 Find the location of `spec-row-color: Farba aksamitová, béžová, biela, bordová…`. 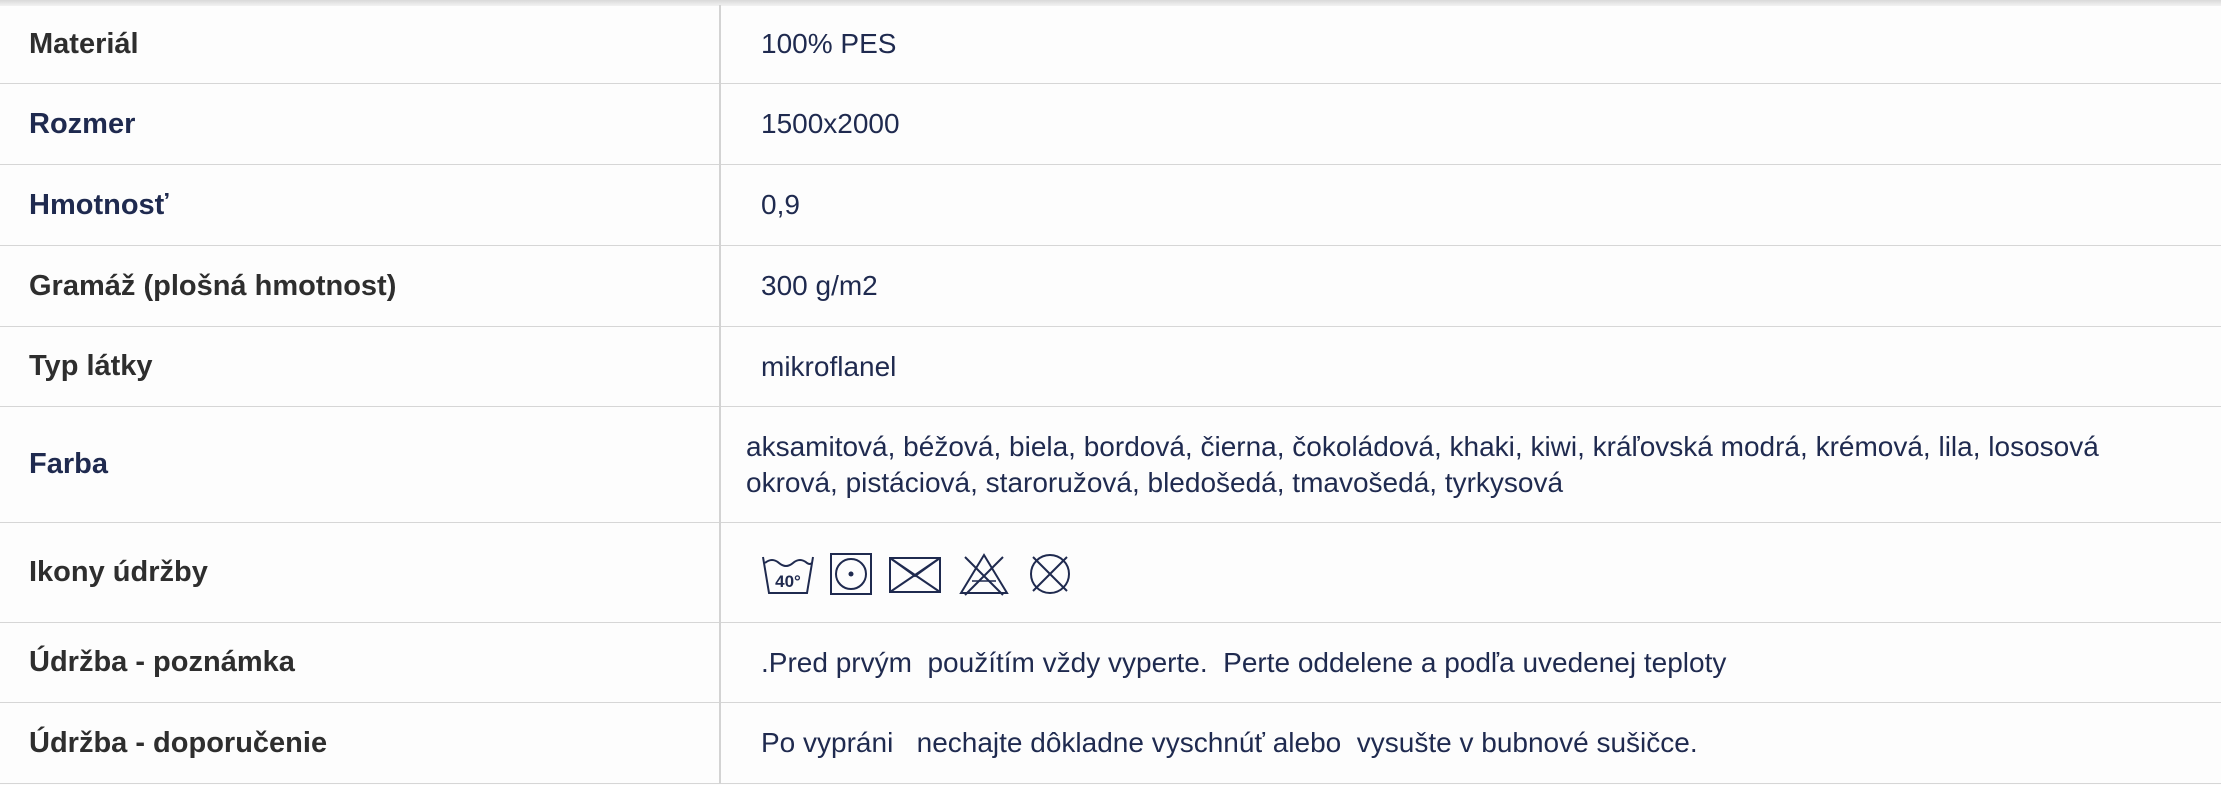

spec-row-color: Farba aksamitová, béžová, biela, bordová… is located at coordinates (1110, 464).